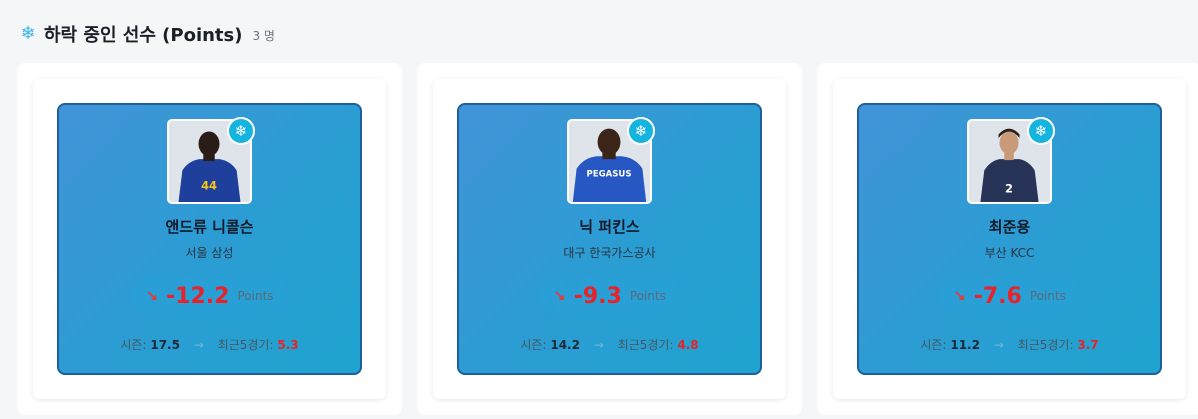 The width and height of the screenshot is (1198, 419). I want to click on points-delta-value: -7.6, so click(997, 296).